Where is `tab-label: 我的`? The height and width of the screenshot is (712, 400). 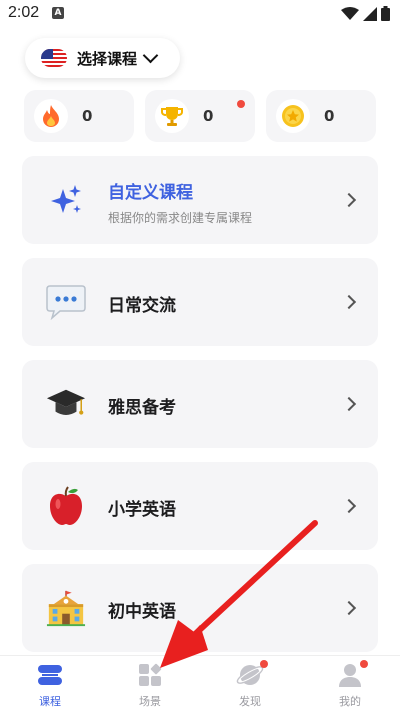
tab-label: 我的 is located at coordinates (350, 701).